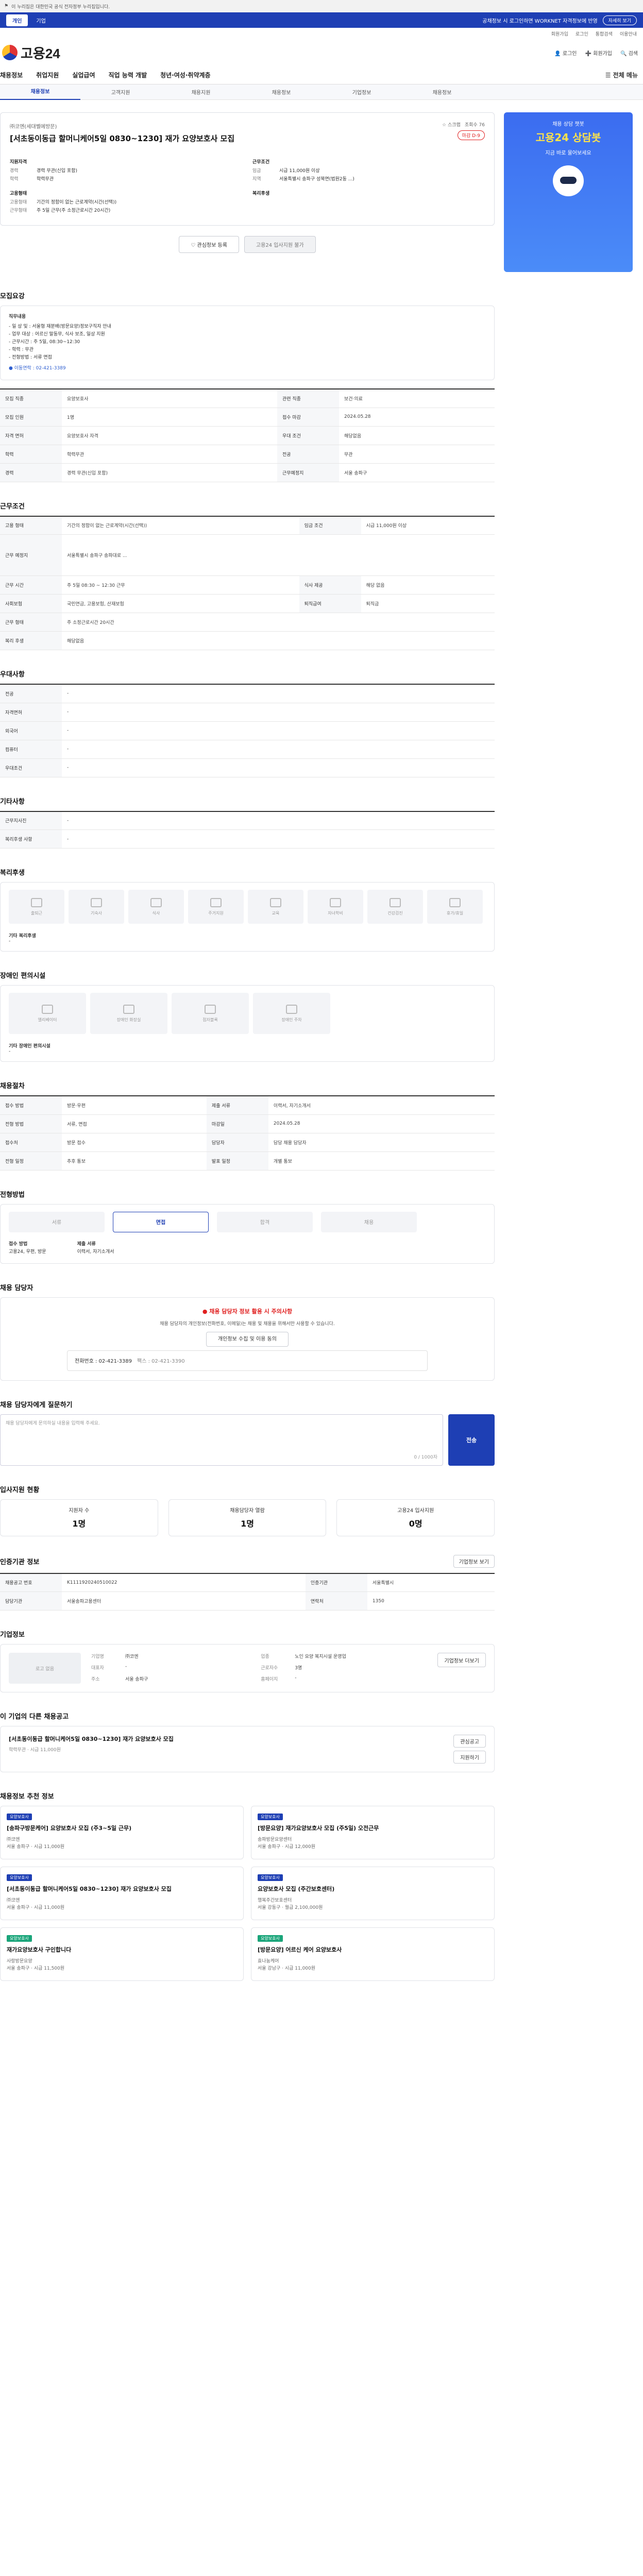 This screenshot has width=643, height=2576. Describe the element at coordinates (40, 53) in the screenshot. I see `logo-text: 고용24` at that location.